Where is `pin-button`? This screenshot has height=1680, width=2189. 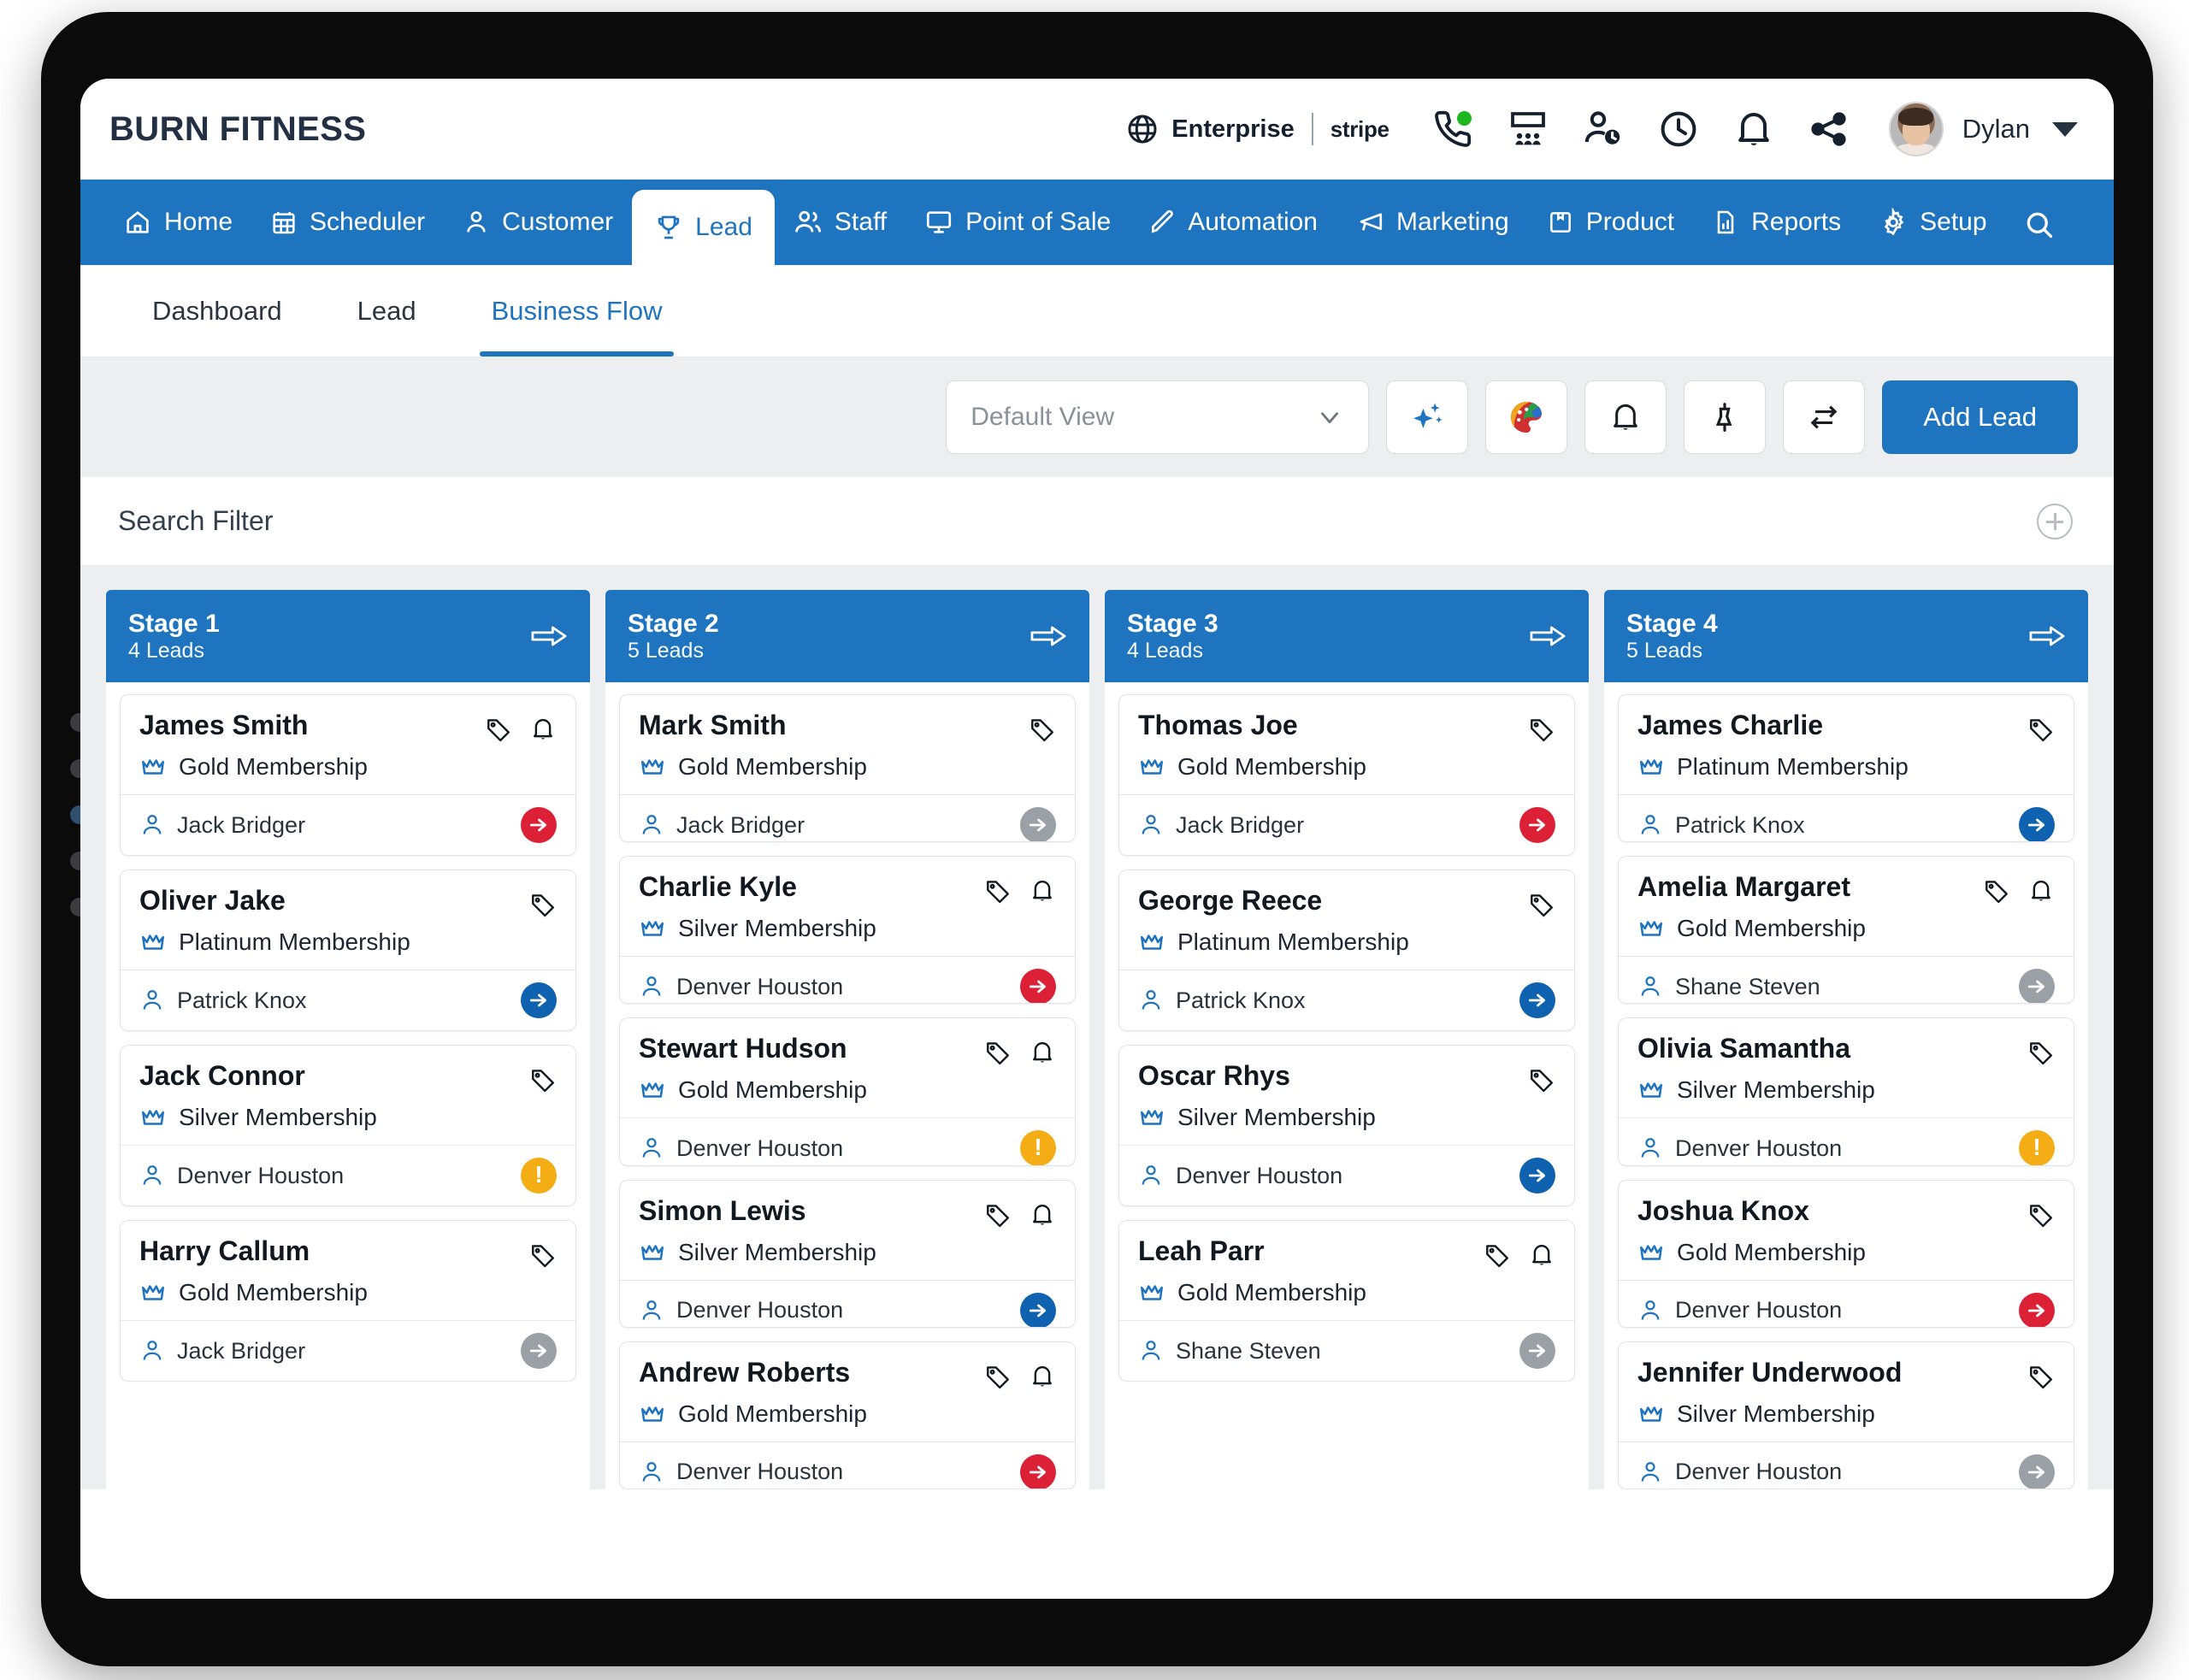 pin-button is located at coordinates (1725, 417).